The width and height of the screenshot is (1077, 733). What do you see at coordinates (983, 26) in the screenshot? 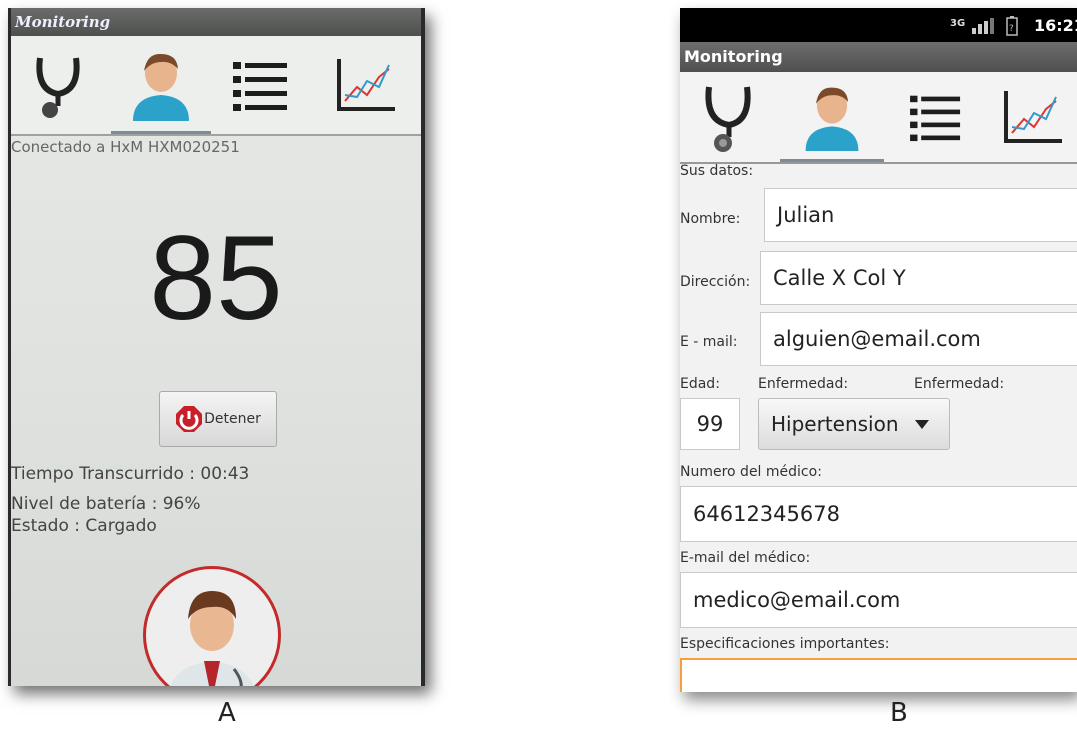
I see `signal-icon` at bounding box center [983, 26].